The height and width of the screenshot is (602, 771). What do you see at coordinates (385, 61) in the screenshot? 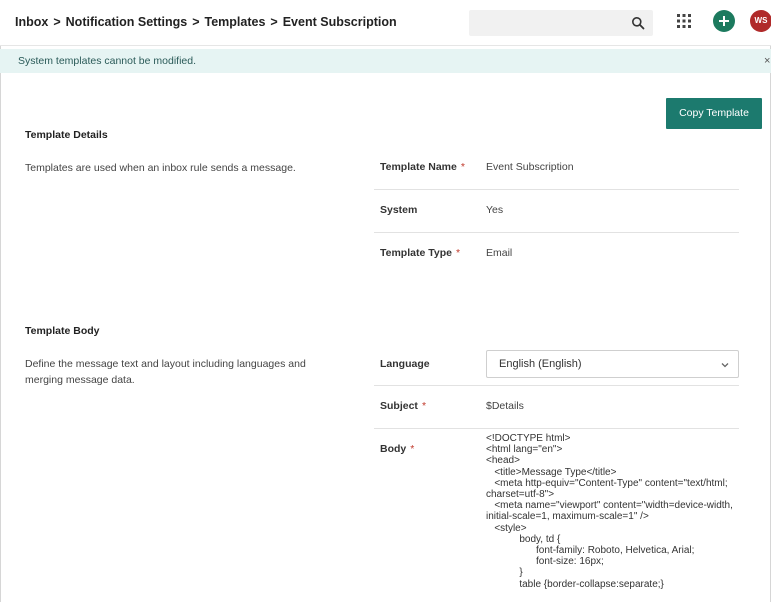
I see `notice-banner: System templates cannot be modified. ×` at bounding box center [385, 61].